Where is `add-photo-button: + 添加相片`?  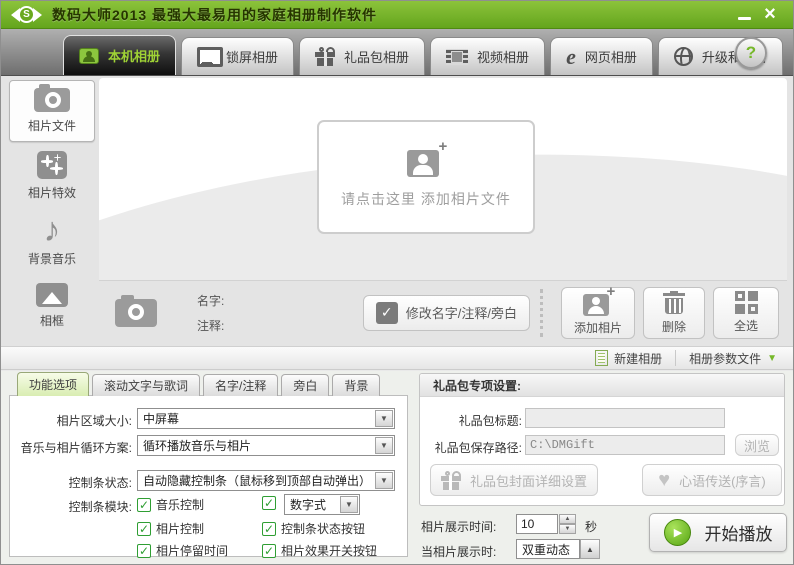 add-photo-button: + 添加相片 is located at coordinates (598, 311).